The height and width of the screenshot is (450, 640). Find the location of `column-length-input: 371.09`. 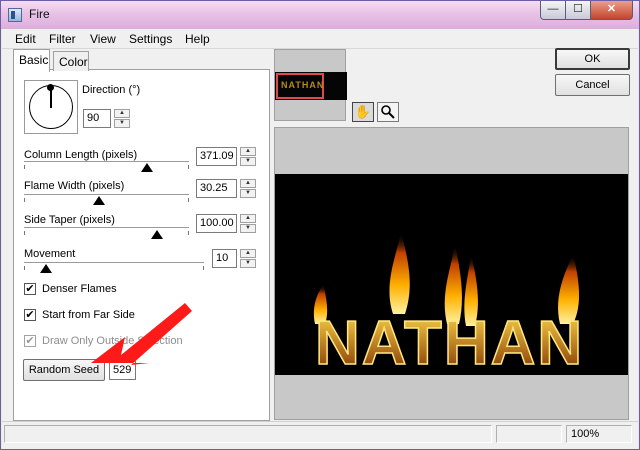

column-length-input: 371.09 is located at coordinates (216, 156).